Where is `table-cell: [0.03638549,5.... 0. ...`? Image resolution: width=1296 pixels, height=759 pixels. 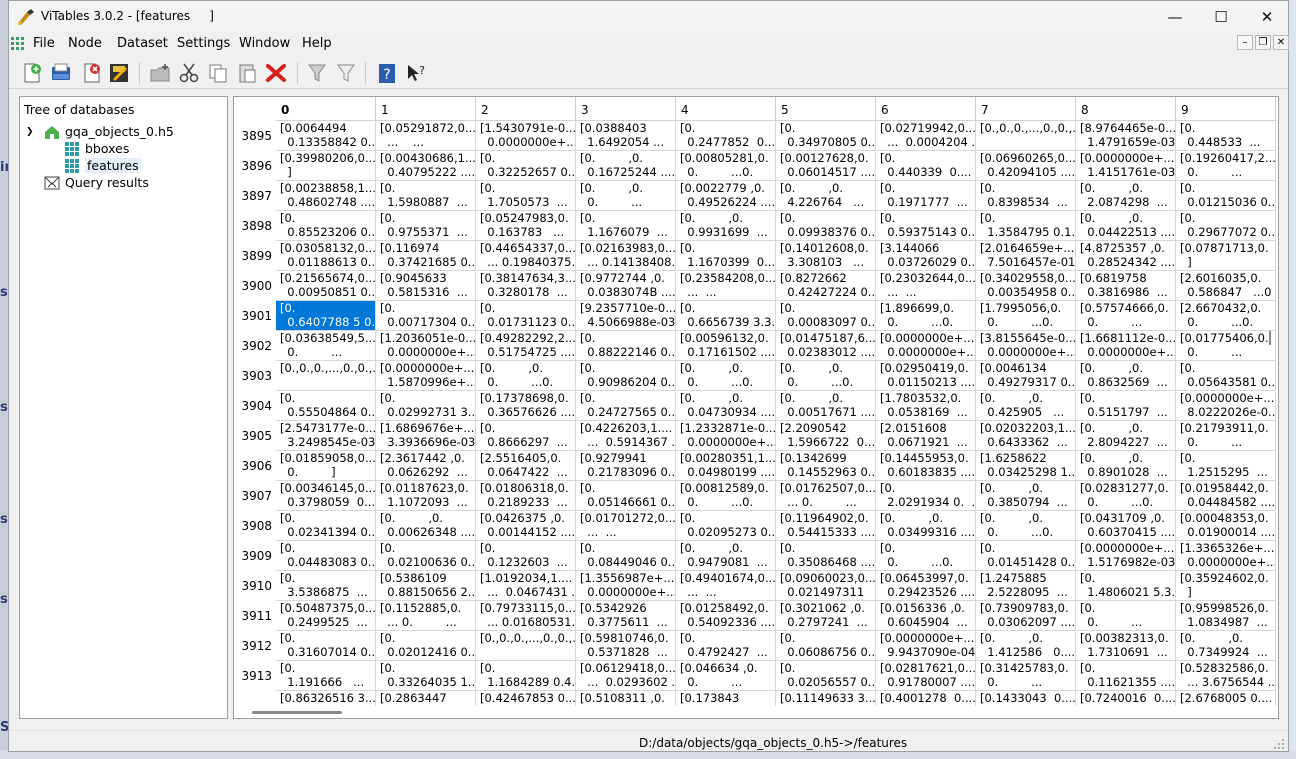
table-cell: [0.03638549,5.... 0. ... is located at coordinates (326, 346).